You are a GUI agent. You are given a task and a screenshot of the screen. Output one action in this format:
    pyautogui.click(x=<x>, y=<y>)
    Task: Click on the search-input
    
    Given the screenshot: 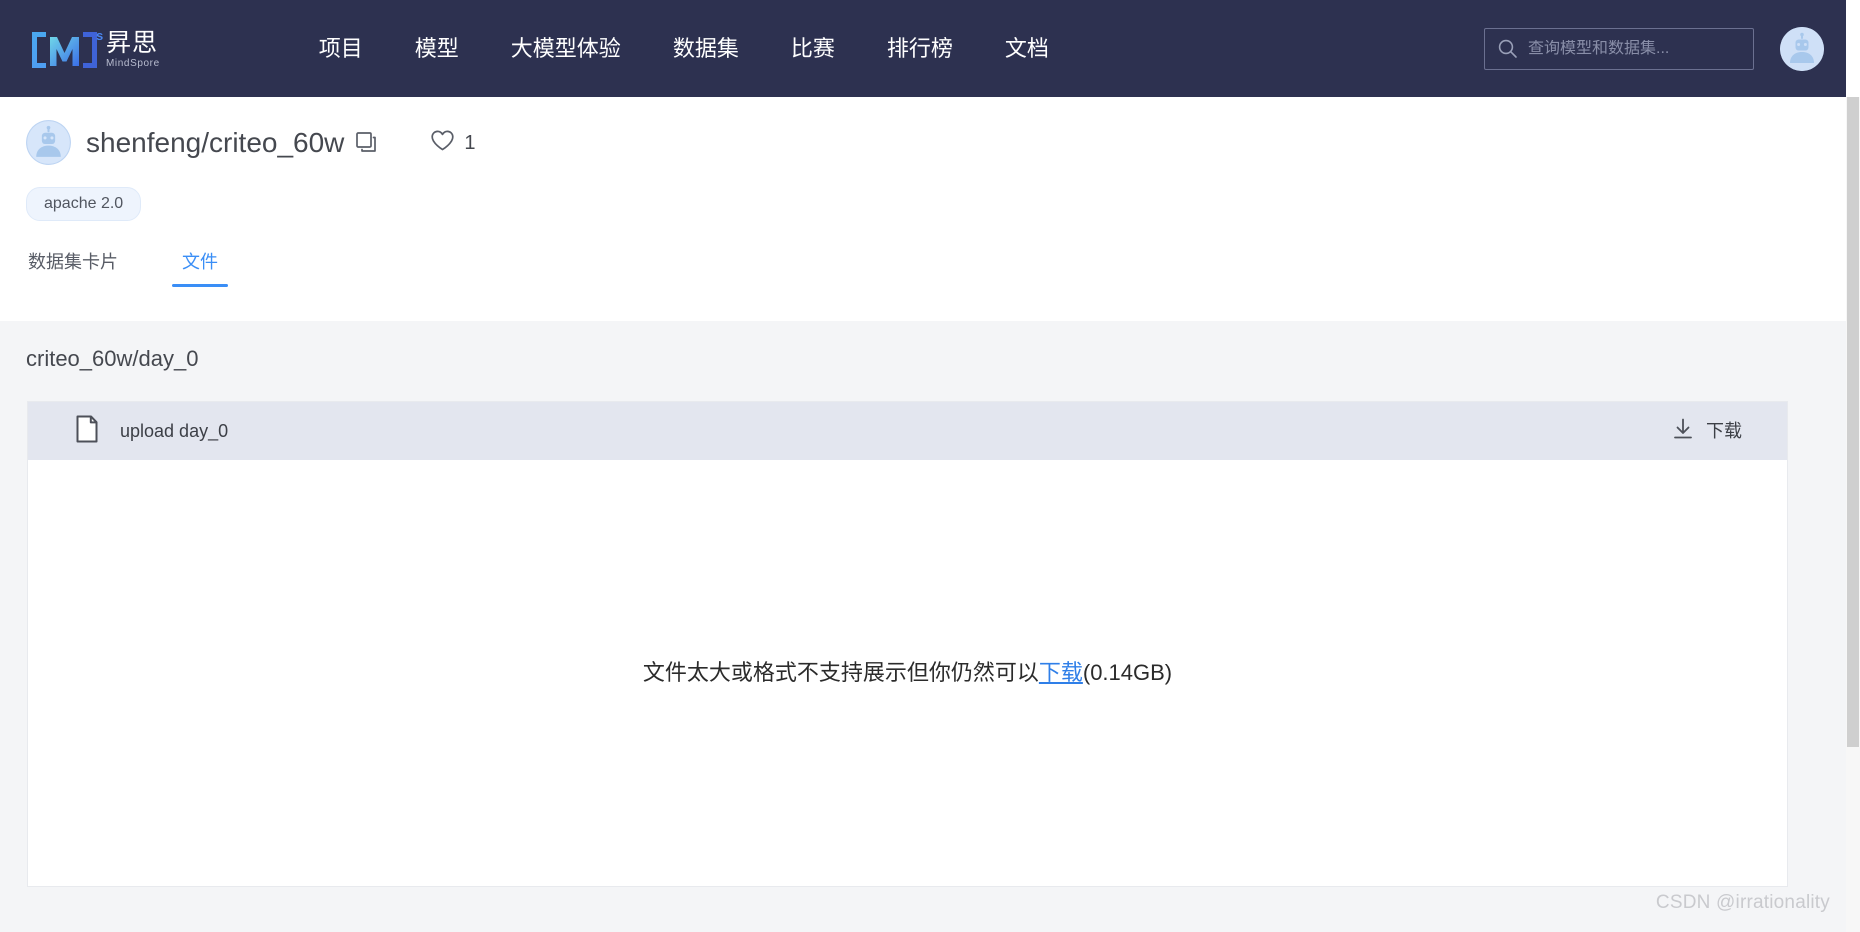 What is the action you would take?
    pyautogui.click(x=1634, y=48)
    